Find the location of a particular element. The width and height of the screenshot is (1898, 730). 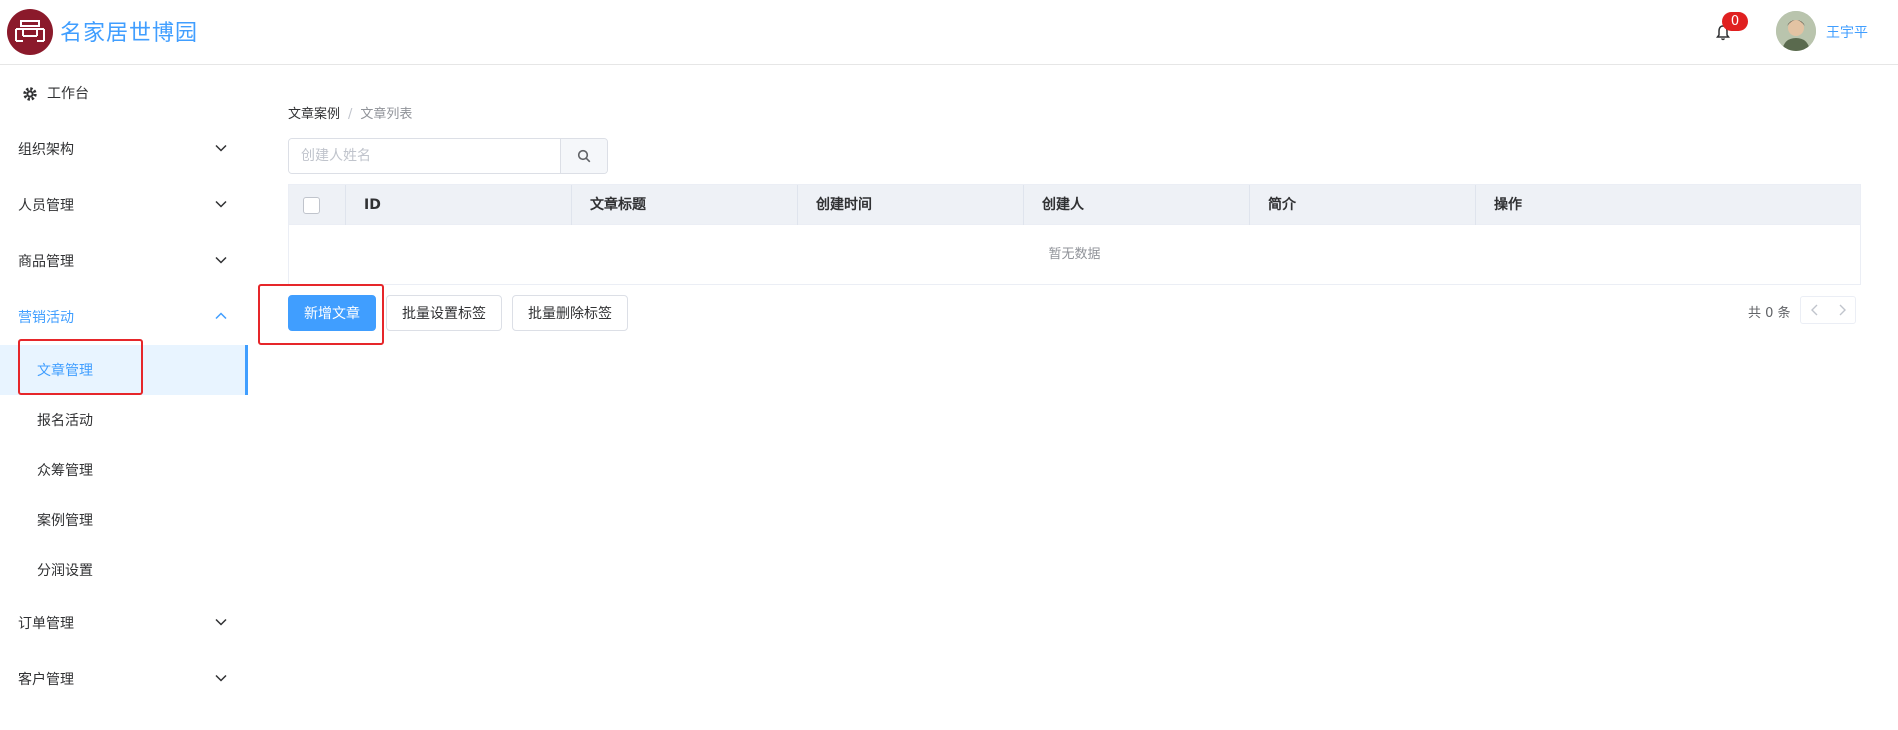

table-header: ID 文章标题 创建时间 创建人 简介 操作 is located at coordinates (1074, 205).